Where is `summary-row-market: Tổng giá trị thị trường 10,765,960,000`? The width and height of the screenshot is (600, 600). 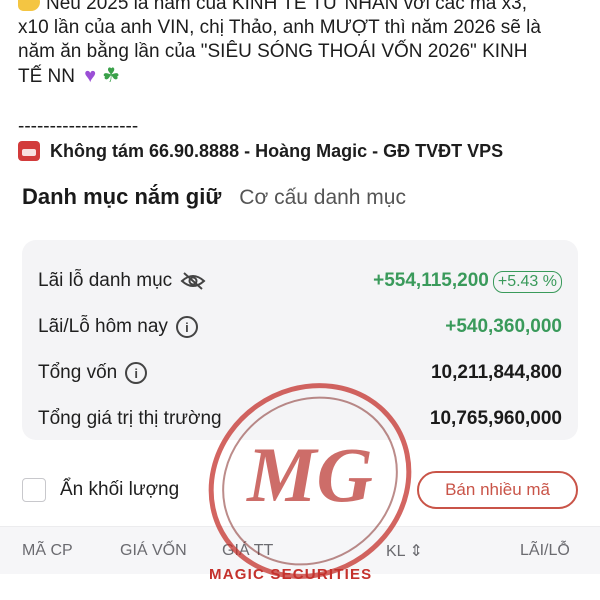 summary-row-market: Tổng giá trị thị trường 10,765,960,000 is located at coordinates (300, 419).